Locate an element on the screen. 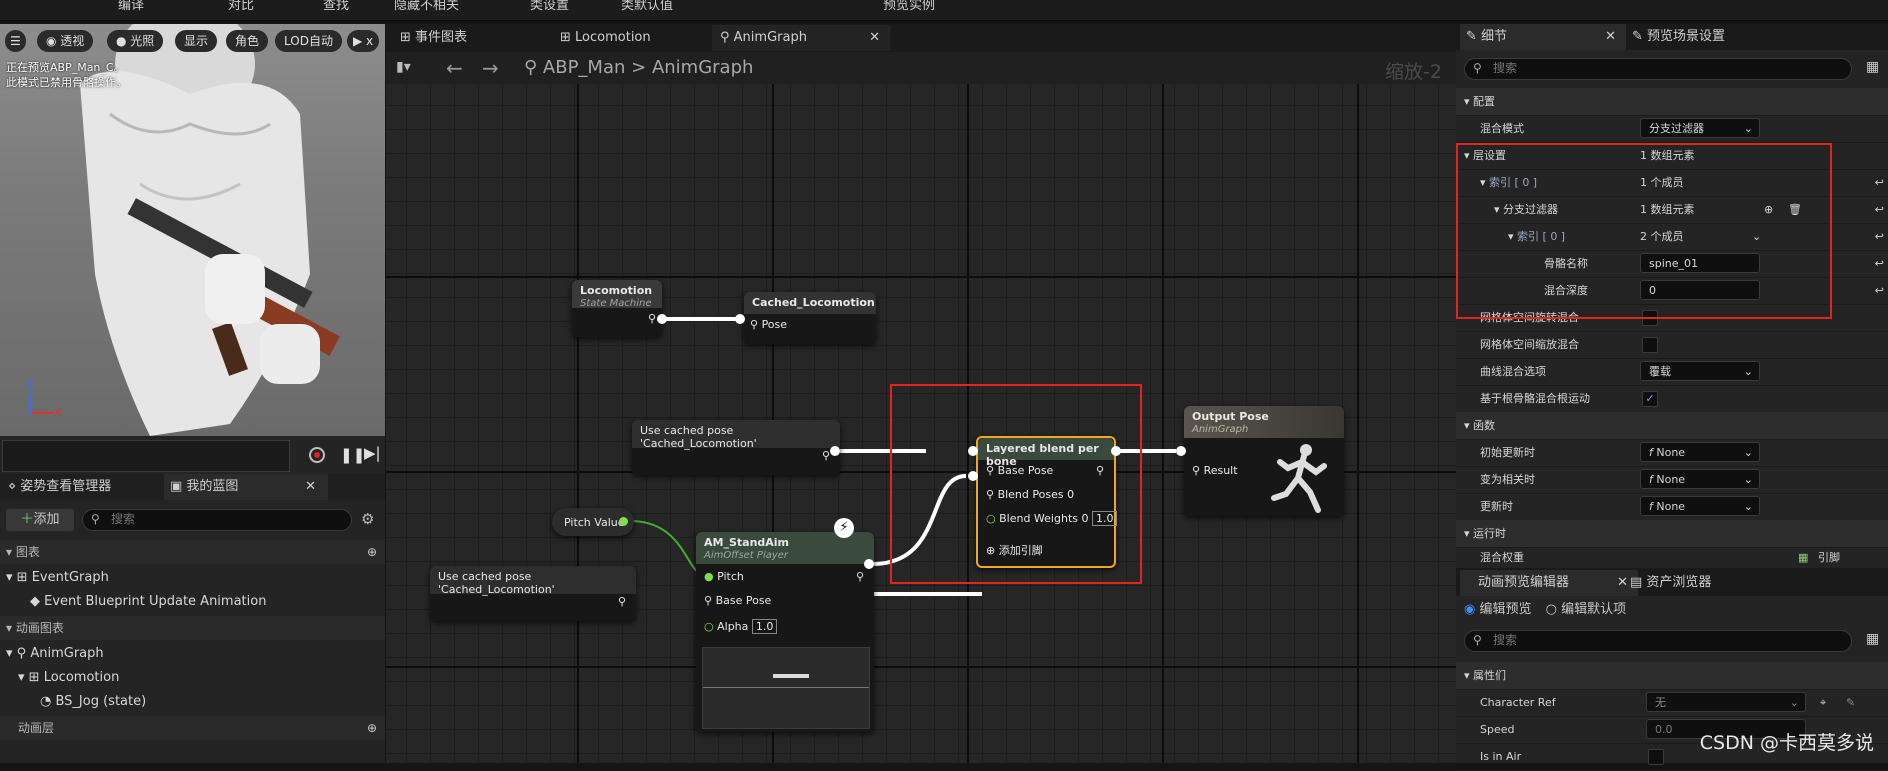  breadcrumb-root: ABP_Man is located at coordinates (584, 67).